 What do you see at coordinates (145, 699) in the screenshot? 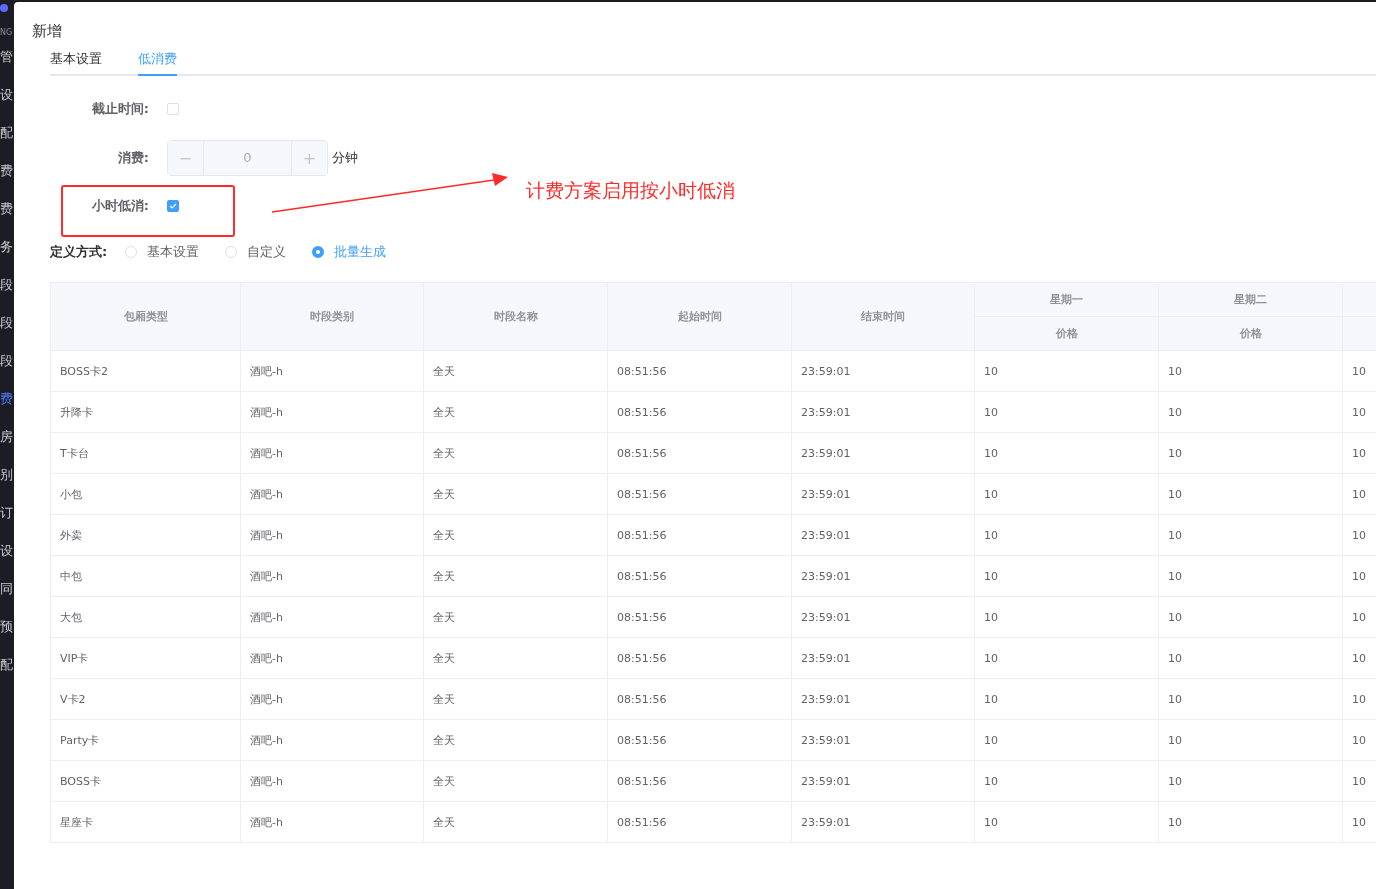
I see `table-cell: V卡2` at bounding box center [145, 699].